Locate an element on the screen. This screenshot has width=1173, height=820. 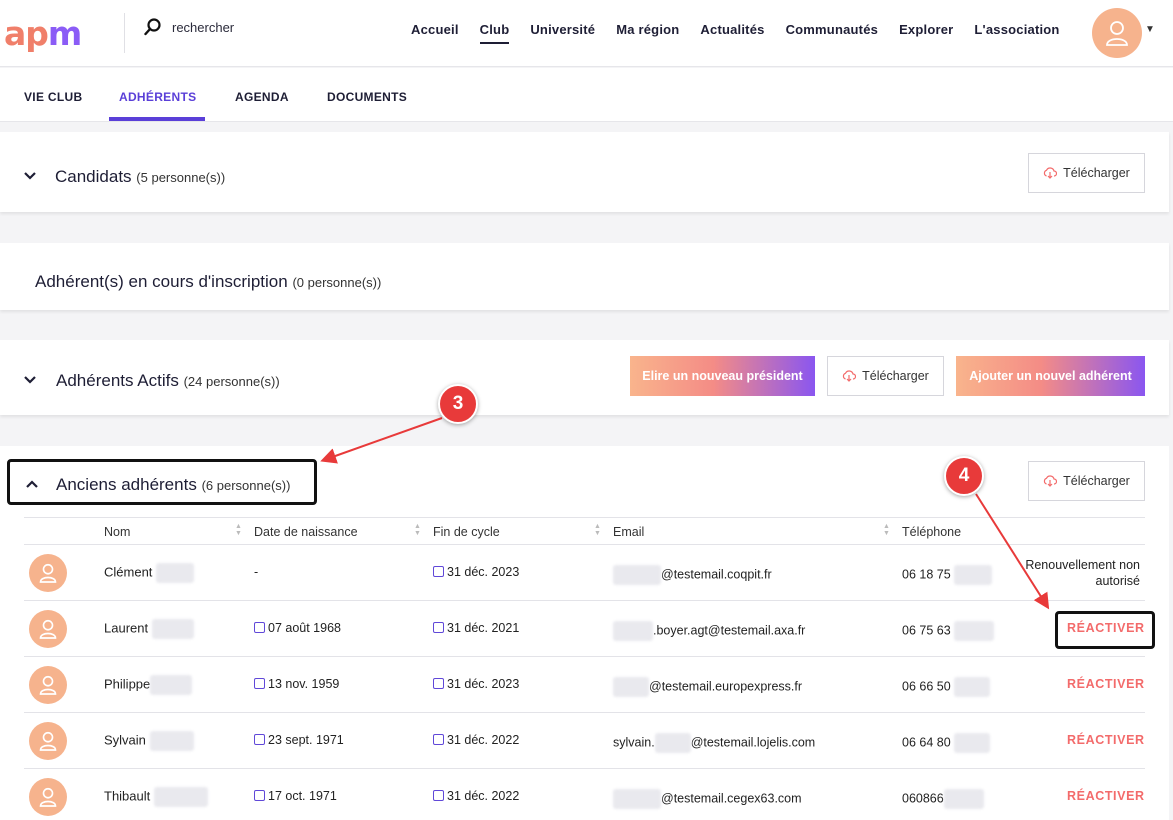
nav-universite: Université is located at coordinates (562, 33).